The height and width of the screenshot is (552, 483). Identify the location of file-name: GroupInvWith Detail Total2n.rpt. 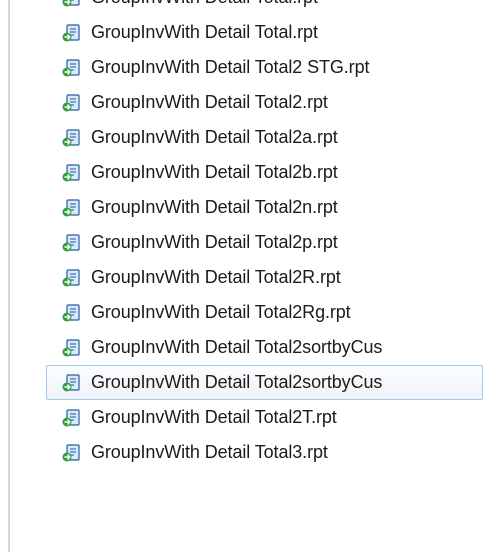
(214, 207).